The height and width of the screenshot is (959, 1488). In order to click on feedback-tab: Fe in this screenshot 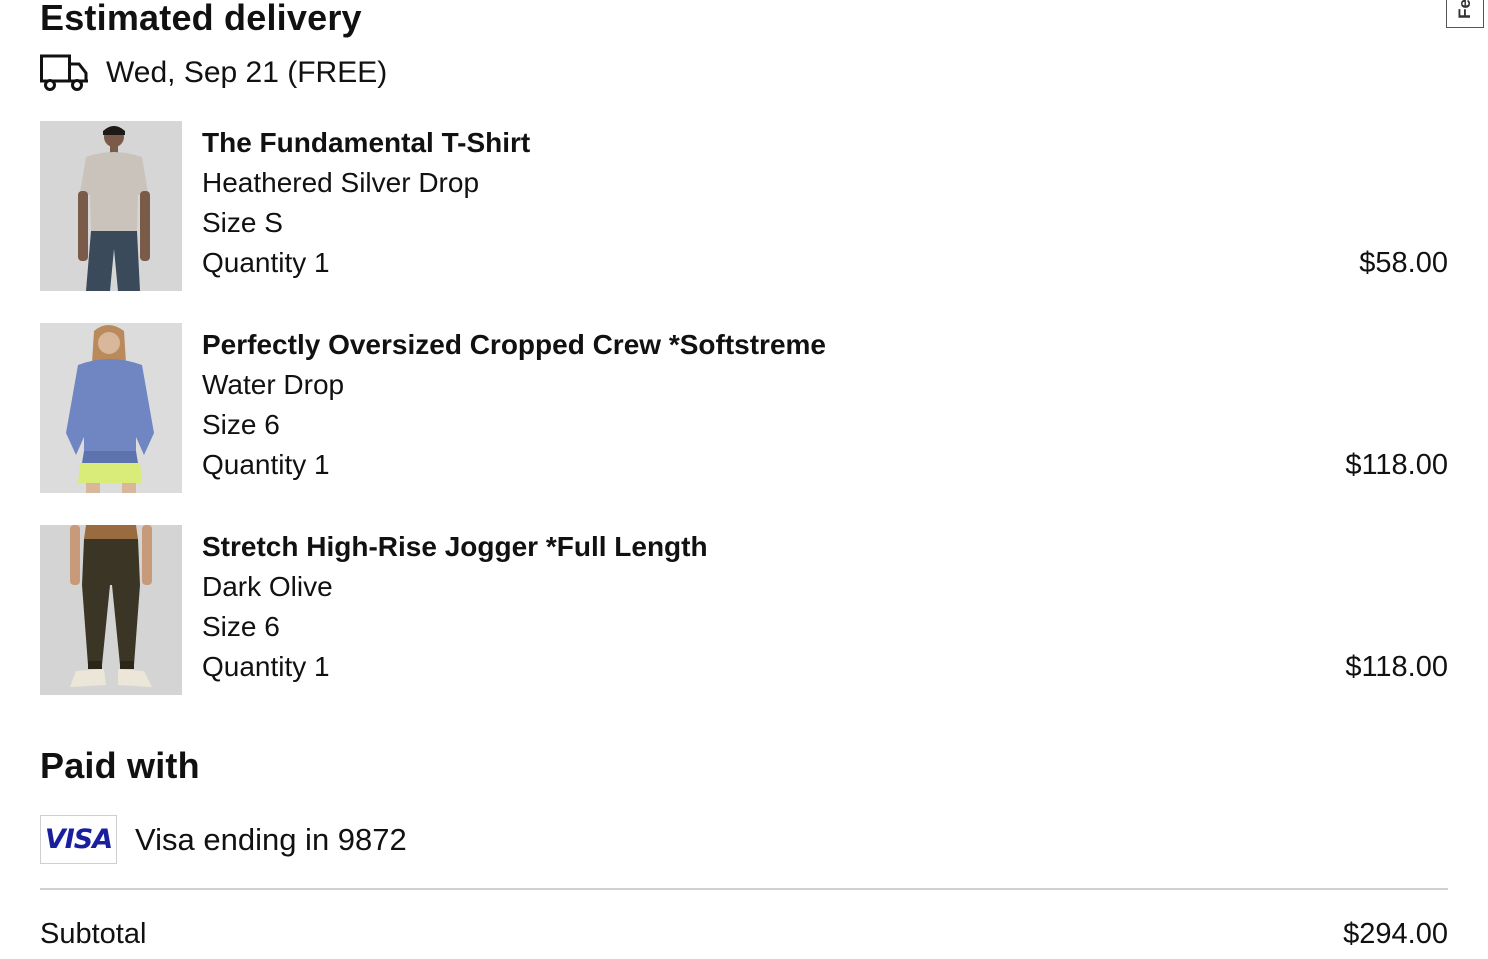, I will do `click(1465, 14)`.